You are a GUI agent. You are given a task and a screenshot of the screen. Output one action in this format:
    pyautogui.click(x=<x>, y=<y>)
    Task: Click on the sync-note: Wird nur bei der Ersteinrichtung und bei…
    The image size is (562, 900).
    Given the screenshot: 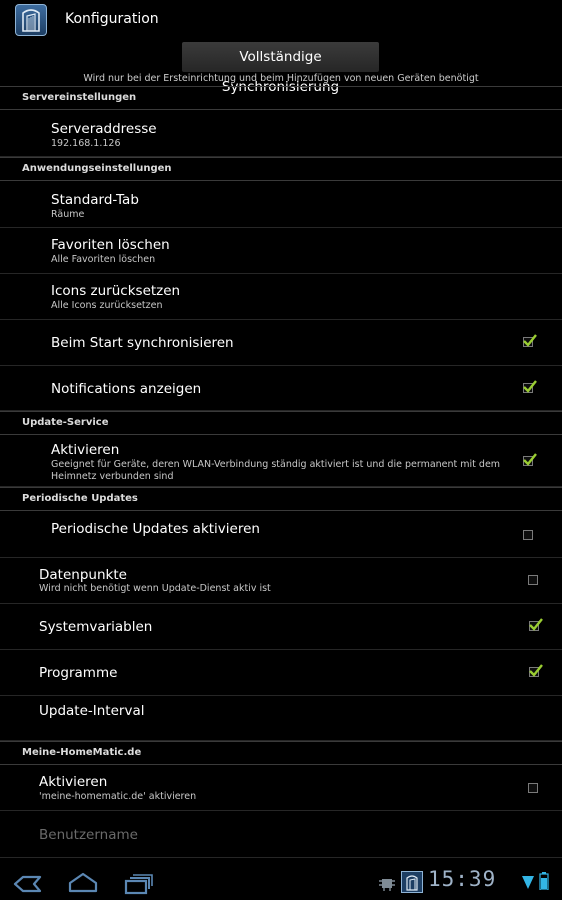 What is the action you would take?
    pyautogui.click(x=281, y=78)
    